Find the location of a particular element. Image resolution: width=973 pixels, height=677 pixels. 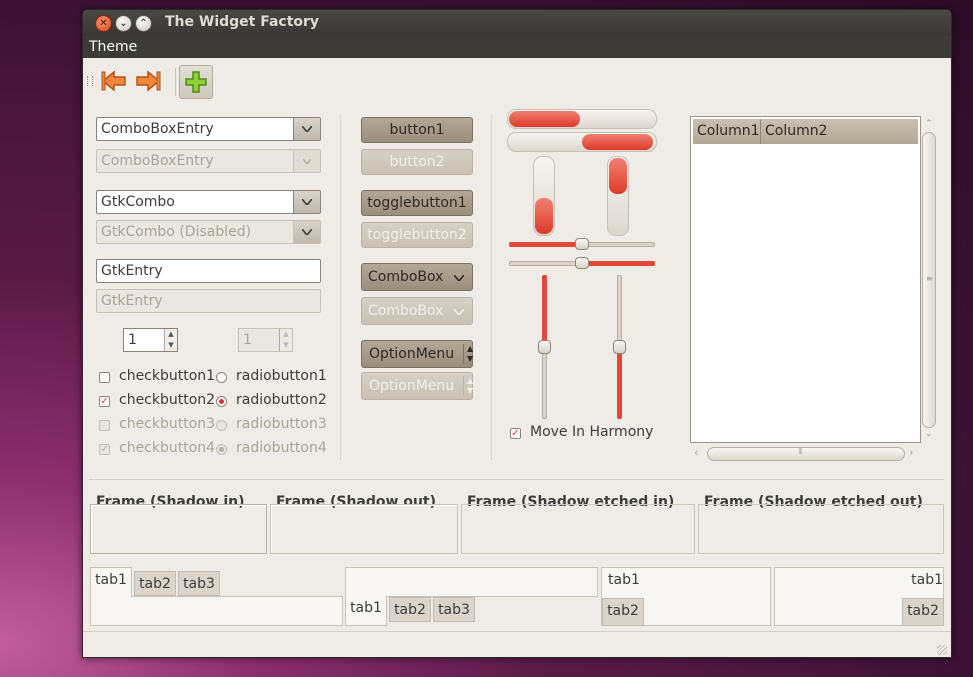

checkbutton2-label: checkbutton2 is located at coordinates (167, 400).